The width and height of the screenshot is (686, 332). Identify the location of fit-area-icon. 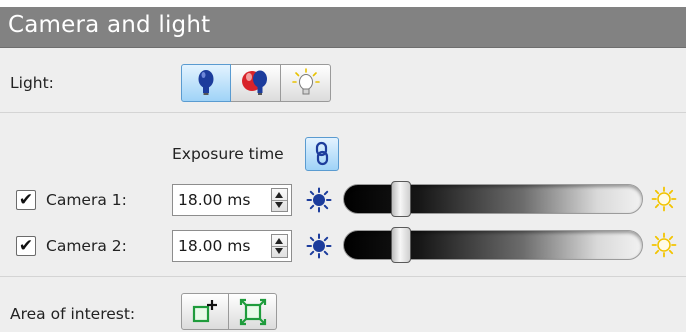
(252, 311).